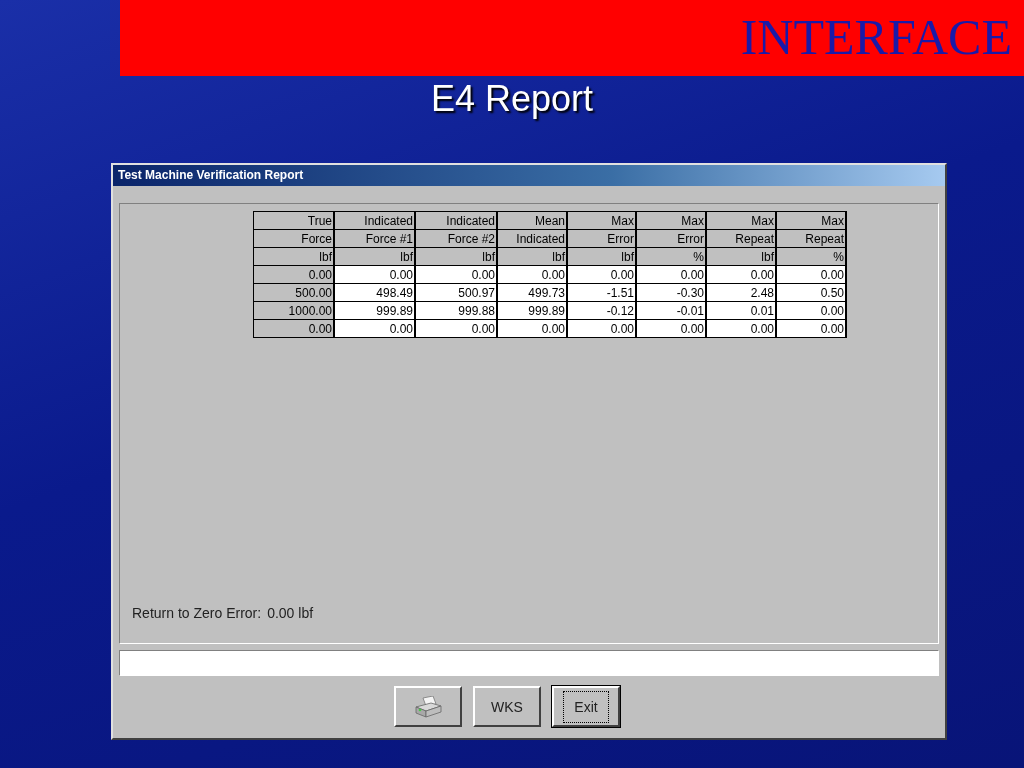 This screenshot has height=768, width=1024. Describe the element at coordinates (197, 613) in the screenshot. I see `return-to-zero-label: Return to Zero Error:` at that location.